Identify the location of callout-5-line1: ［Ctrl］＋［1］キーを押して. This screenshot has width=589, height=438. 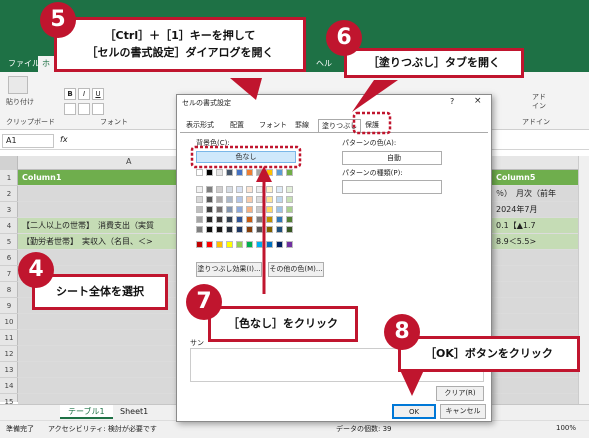
(180, 35).